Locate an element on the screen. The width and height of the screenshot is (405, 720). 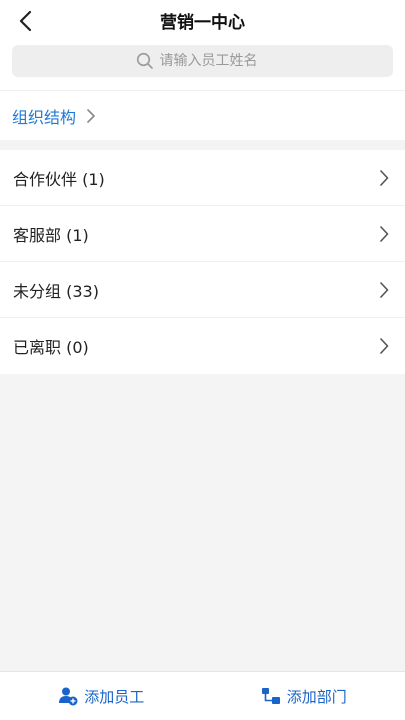
department-item-resigned: 已离职 (0) is located at coordinates (202, 346).